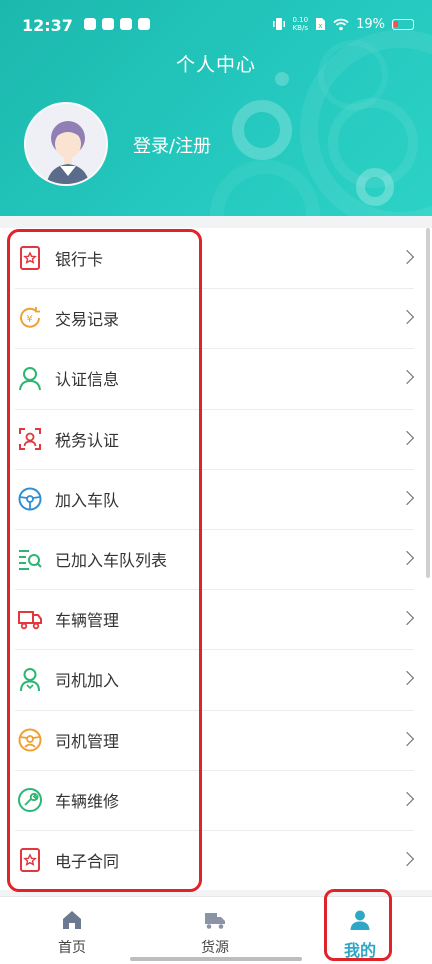 Image resolution: width=432 pixels, height=964 pixels. What do you see at coordinates (215, 948) in the screenshot?
I see `tab-label: 货源` at bounding box center [215, 948].